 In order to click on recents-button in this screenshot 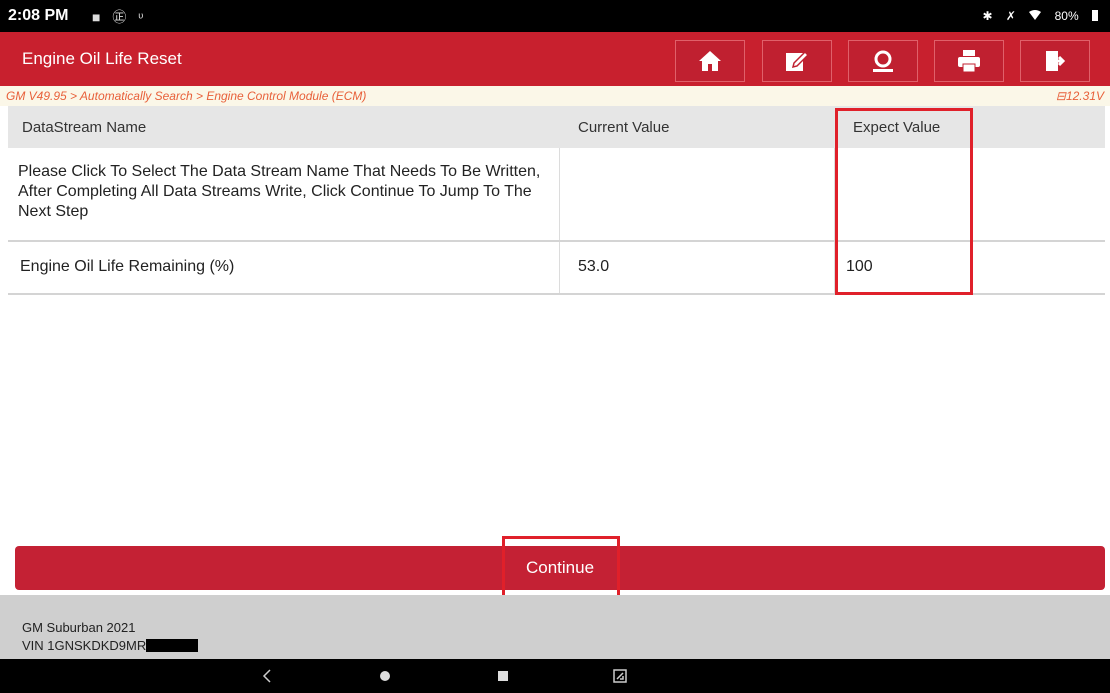, I will do `click(503, 676)`.